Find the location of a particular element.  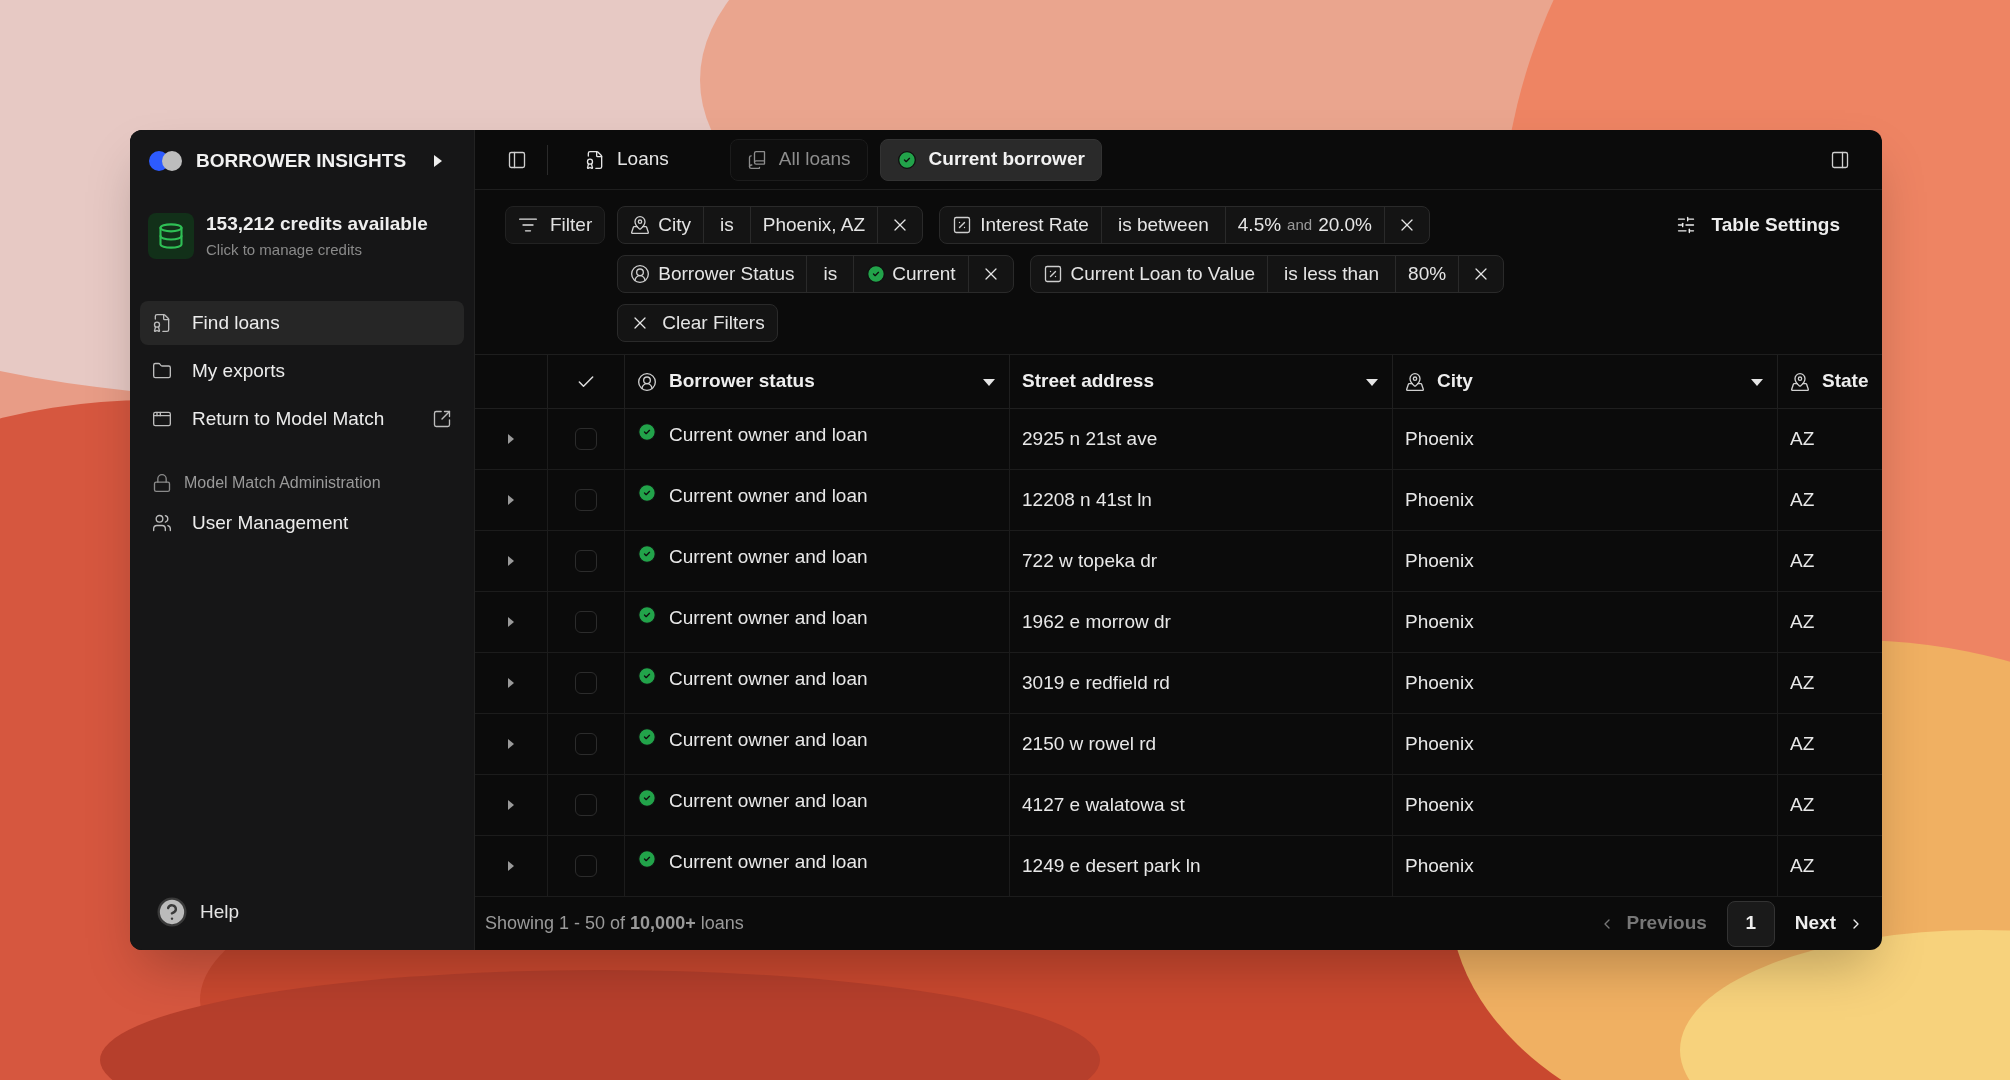

page-button: 1 is located at coordinates (1750, 923).